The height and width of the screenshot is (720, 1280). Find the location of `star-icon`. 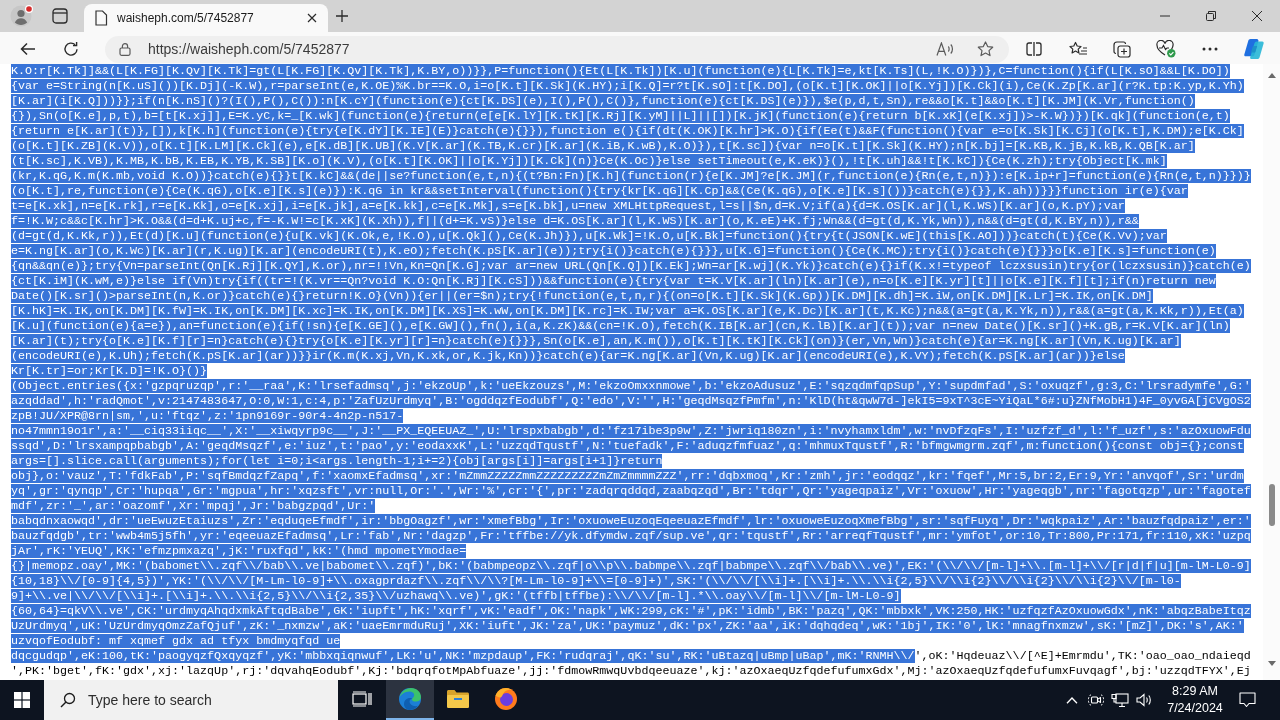

star-icon is located at coordinates (985, 49).